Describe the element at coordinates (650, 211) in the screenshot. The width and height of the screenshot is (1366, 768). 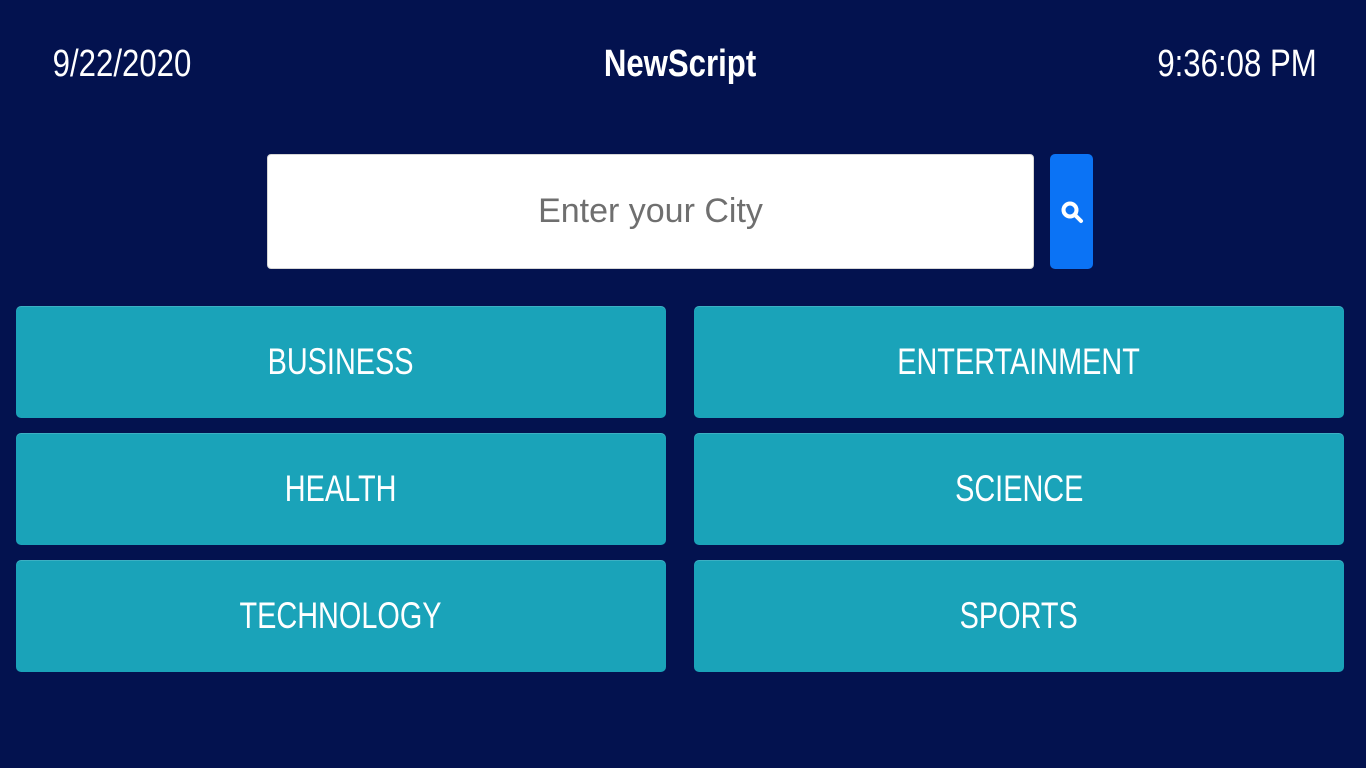
I see `city-search-input` at that location.